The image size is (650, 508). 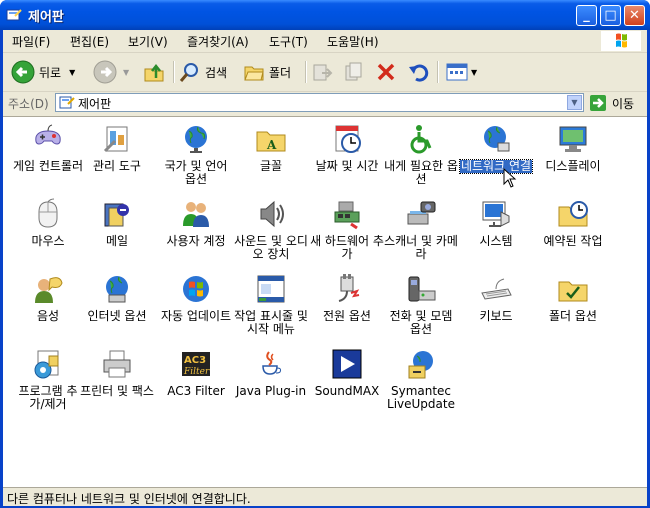 What do you see at coordinates (461, 72) in the screenshot?
I see `views-button: ▼` at bounding box center [461, 72].